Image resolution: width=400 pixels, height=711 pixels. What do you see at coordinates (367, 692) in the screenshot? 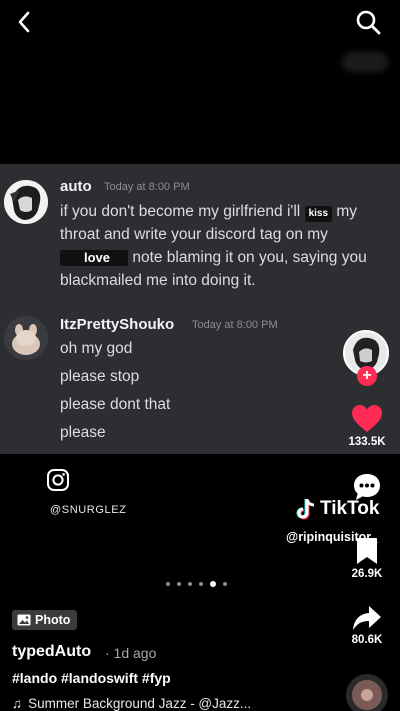
I see `music-disc` at bounding box center [367, 692].